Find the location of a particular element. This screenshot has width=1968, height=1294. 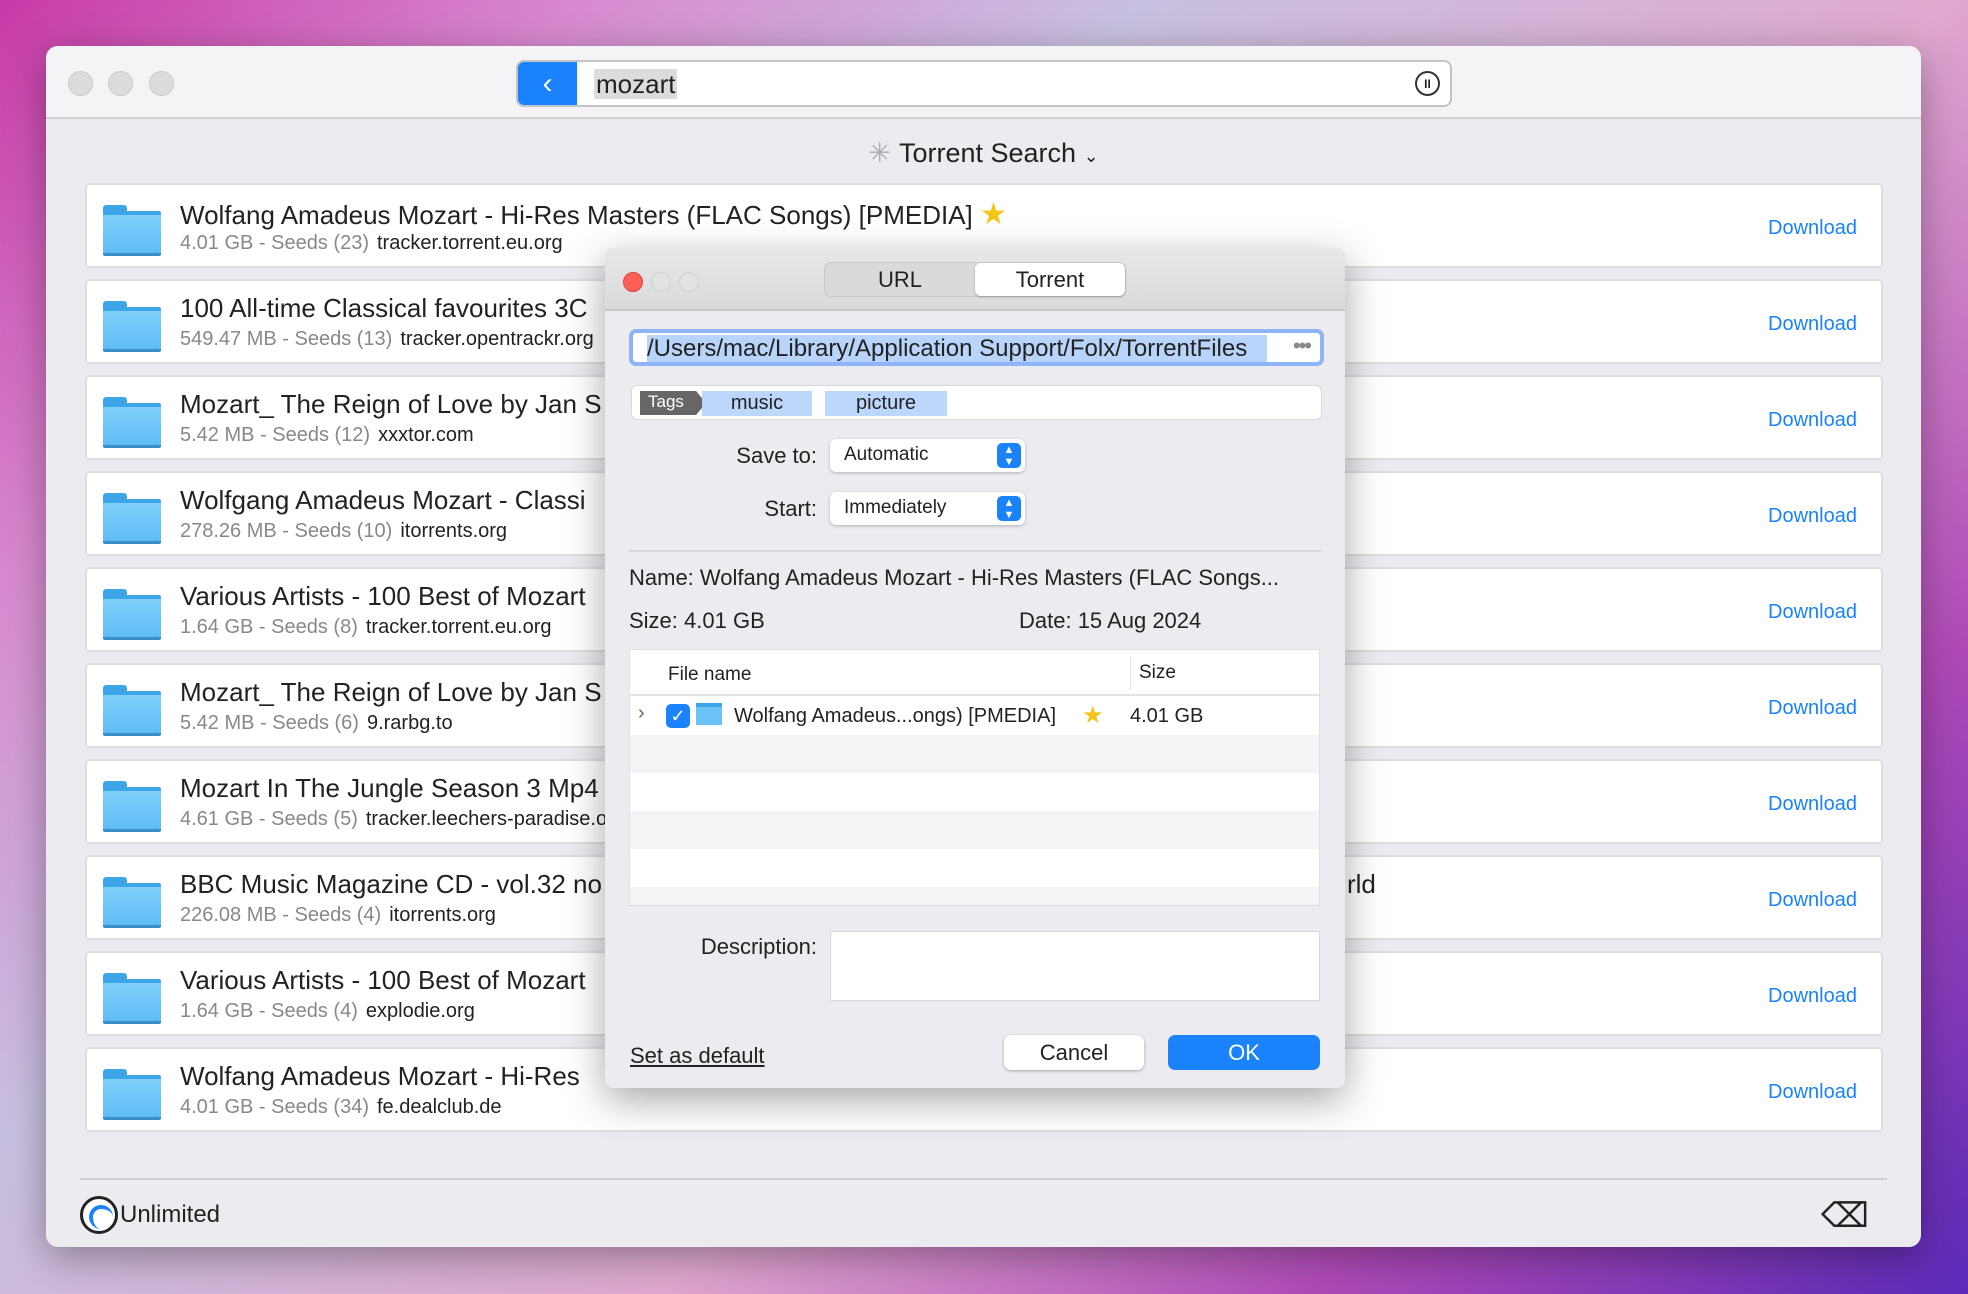

search-field: ‹ mozart II is located at coordinates (984, 83).